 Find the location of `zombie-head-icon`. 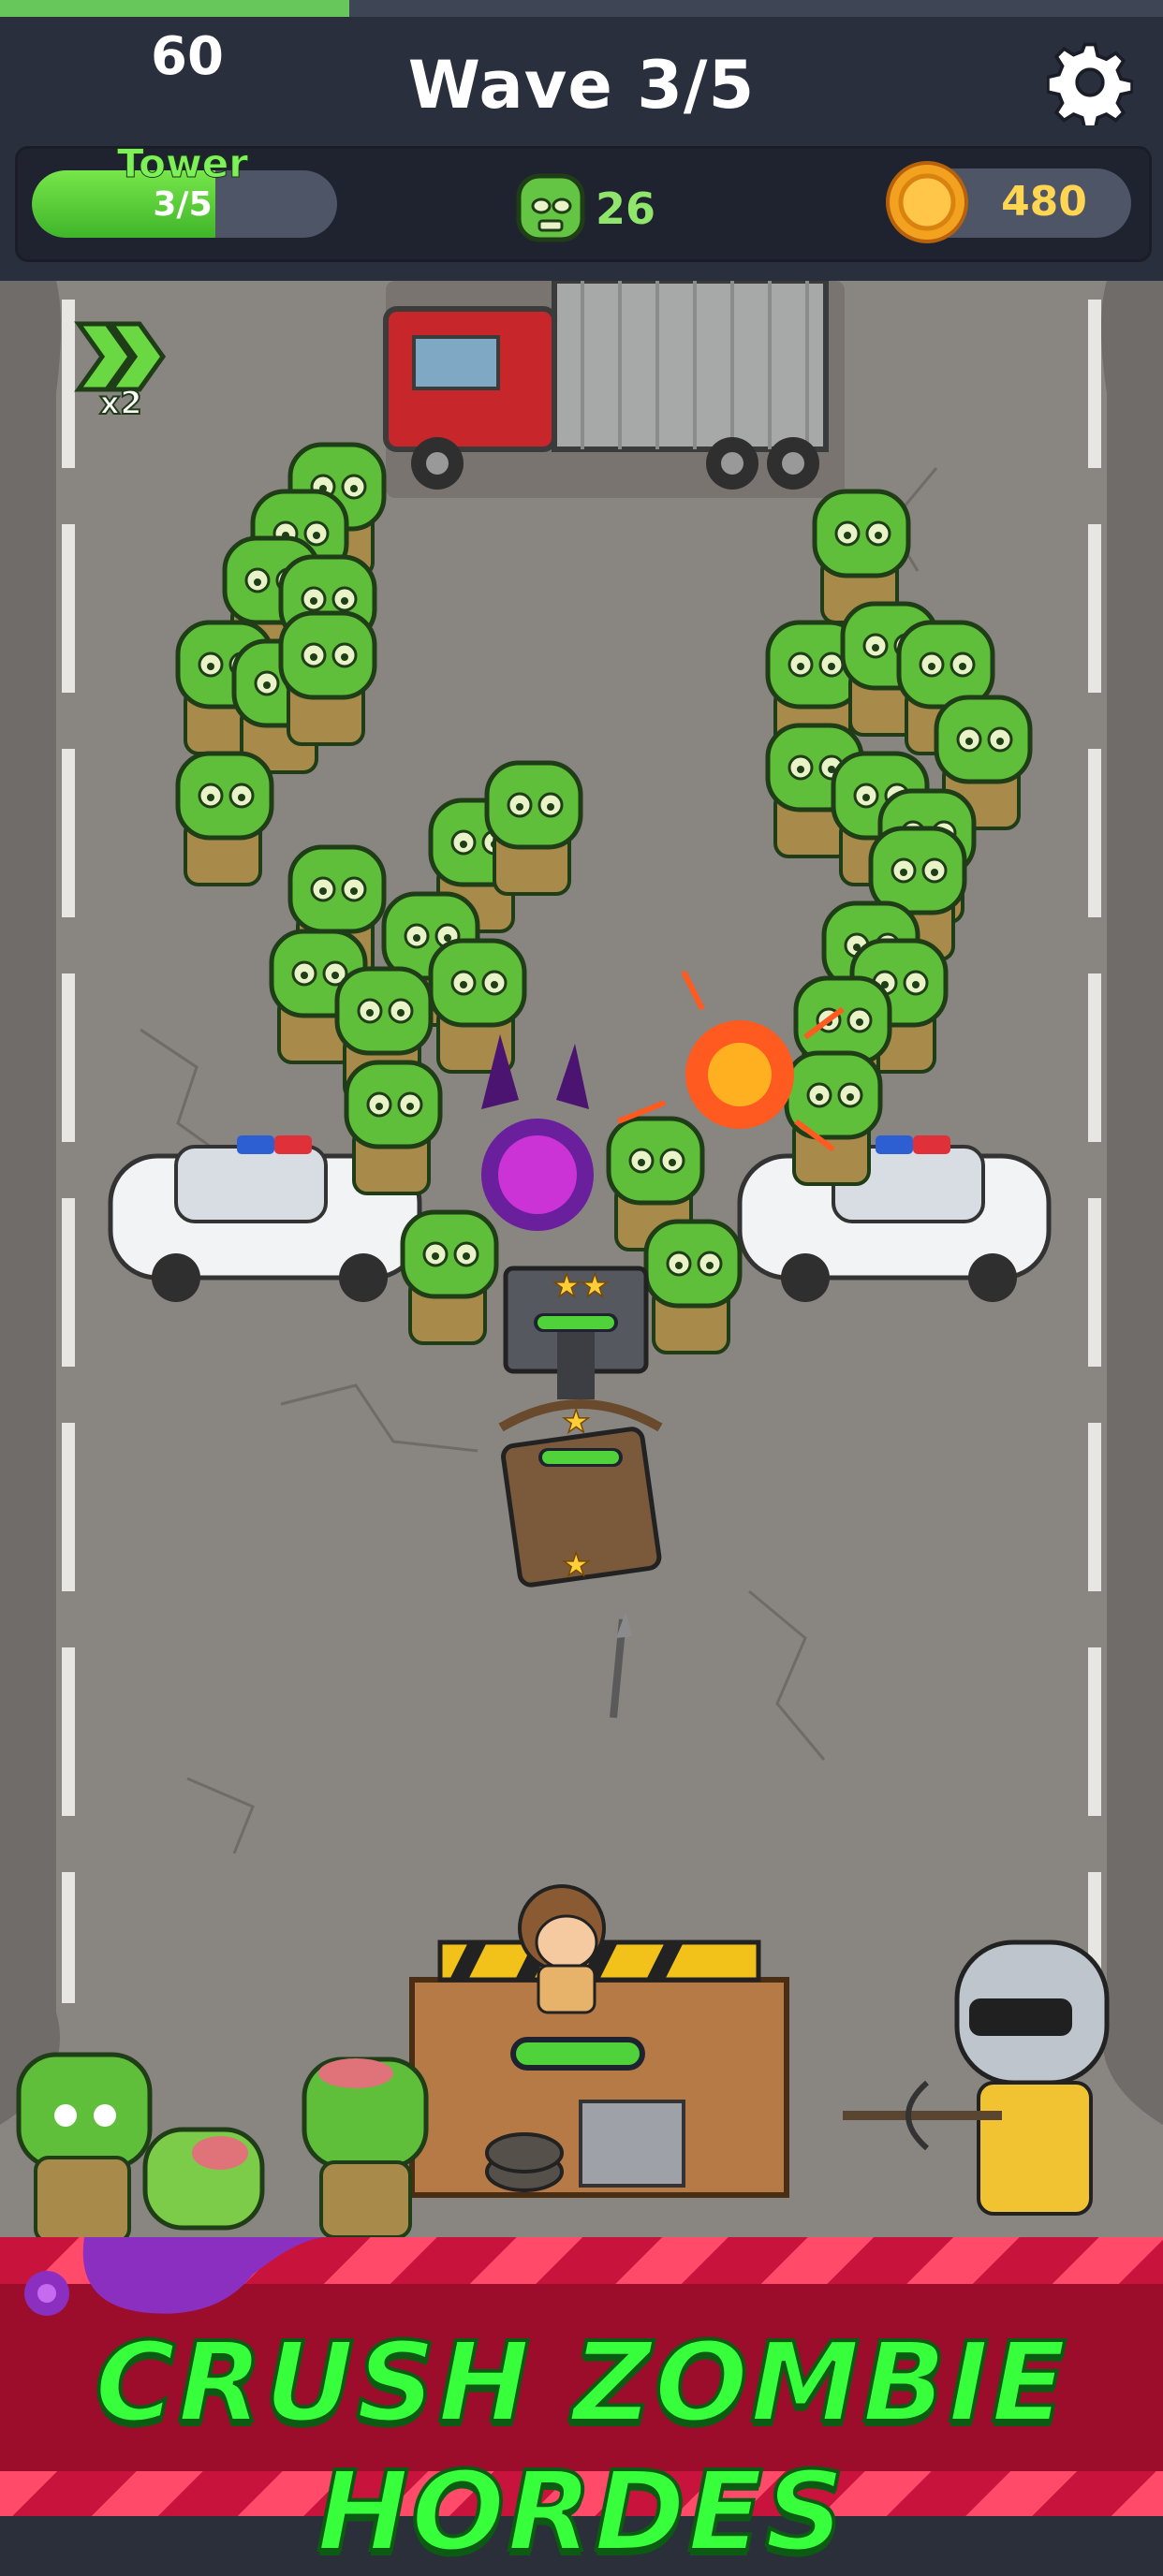

zombie-head-icon is located at coordinates (550, 207).